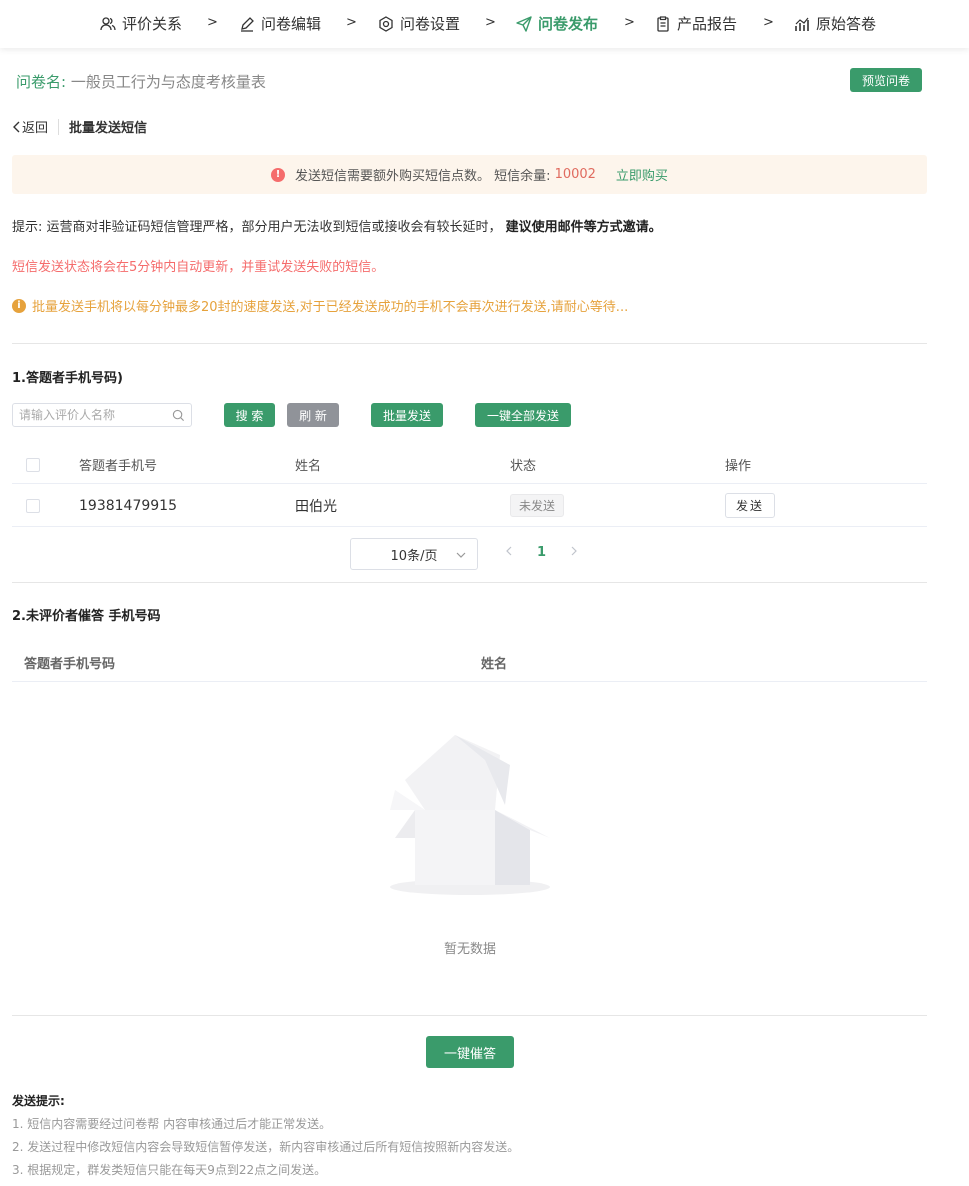 The width and height of the screenshot is (969, 1186). Describe the element at coordinates (469, 662) in the screenshot. I see `table-header: 答题者手机号码 姓名` at that location.